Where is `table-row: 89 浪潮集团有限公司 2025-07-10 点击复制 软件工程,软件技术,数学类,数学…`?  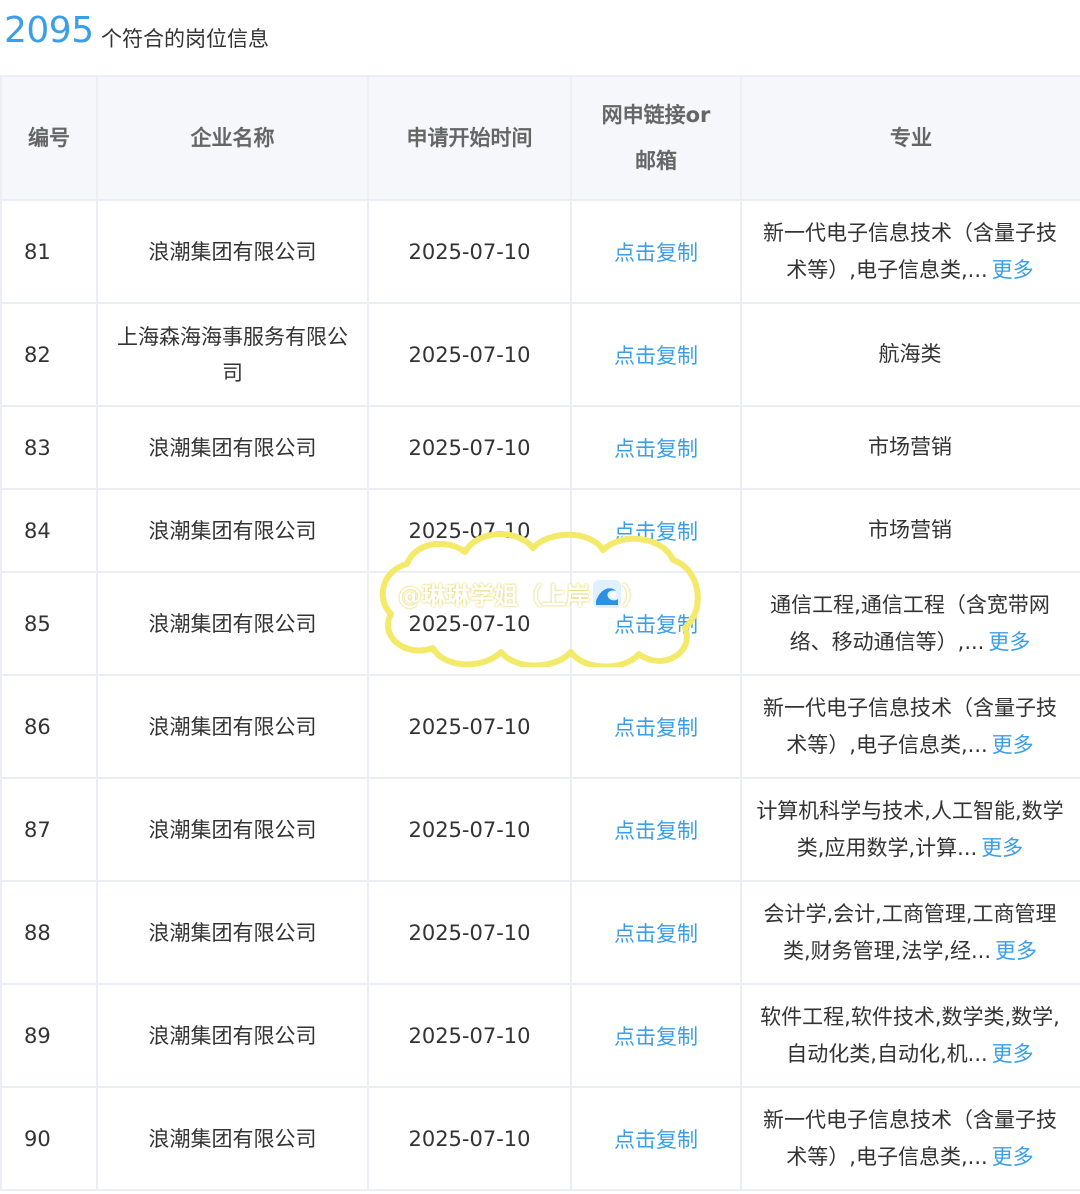 table-row: 89 浪潮集团有限公司 2025-07-10 点击复制 软件工程,软件技术,数学类,数学… is located at coordinates (540, 1035).